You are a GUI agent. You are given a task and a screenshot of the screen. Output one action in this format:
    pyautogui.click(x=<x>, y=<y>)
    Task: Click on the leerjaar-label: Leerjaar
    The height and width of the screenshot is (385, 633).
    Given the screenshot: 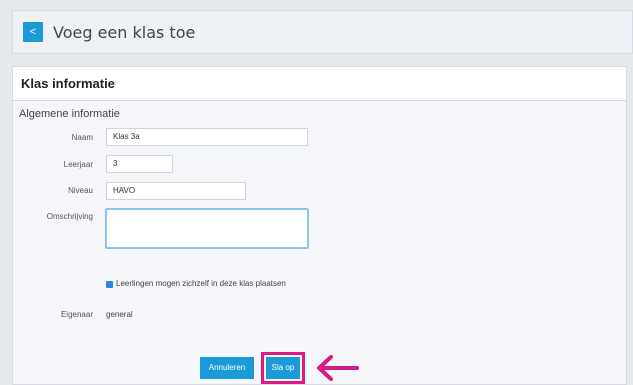 What is the action you would take?
    pyautogui.click(x=78, y=164)
    